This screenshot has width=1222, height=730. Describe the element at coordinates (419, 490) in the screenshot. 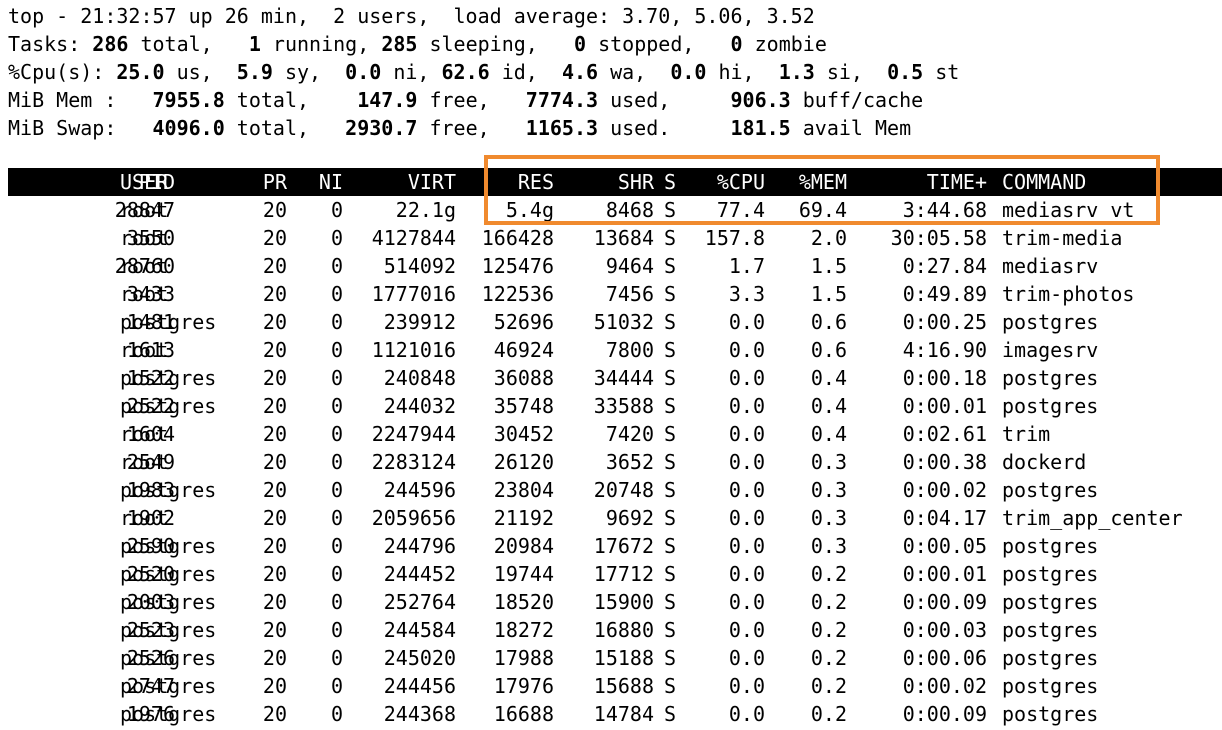

I see `process-virt-cell: 244596` at that location.